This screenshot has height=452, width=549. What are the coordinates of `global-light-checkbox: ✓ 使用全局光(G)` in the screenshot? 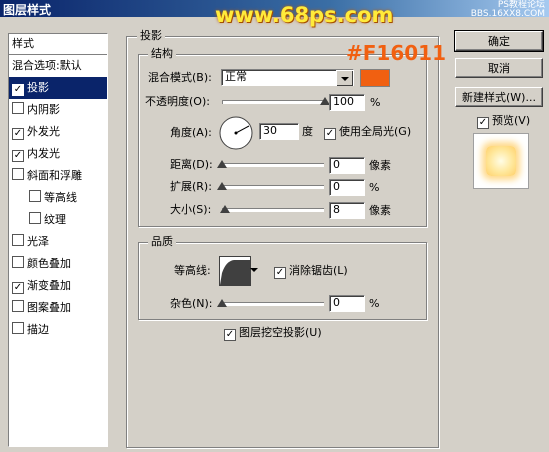 It's located at (367, 132).